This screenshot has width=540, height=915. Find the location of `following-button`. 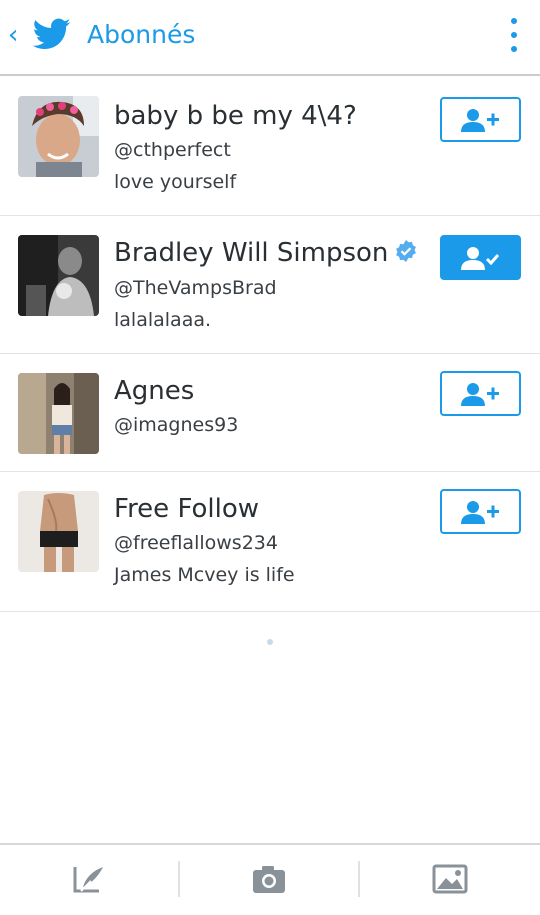

following-button is located at coordinates (480, 257).